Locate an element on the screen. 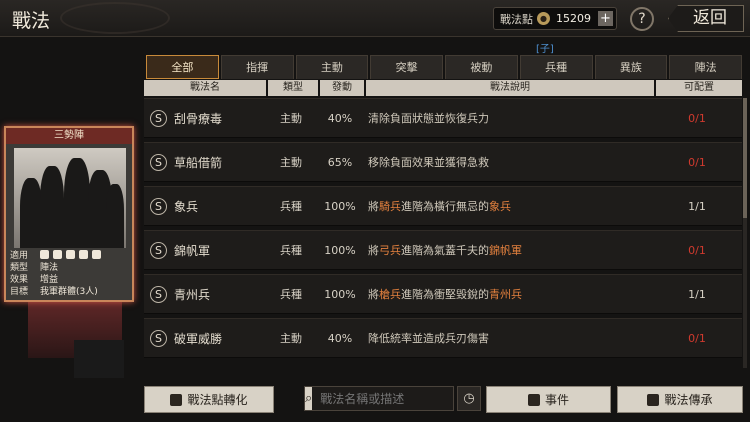  tactic-description: 將騎兵進階為橫行無忌的象兵 is located at coordinates (439, 206).